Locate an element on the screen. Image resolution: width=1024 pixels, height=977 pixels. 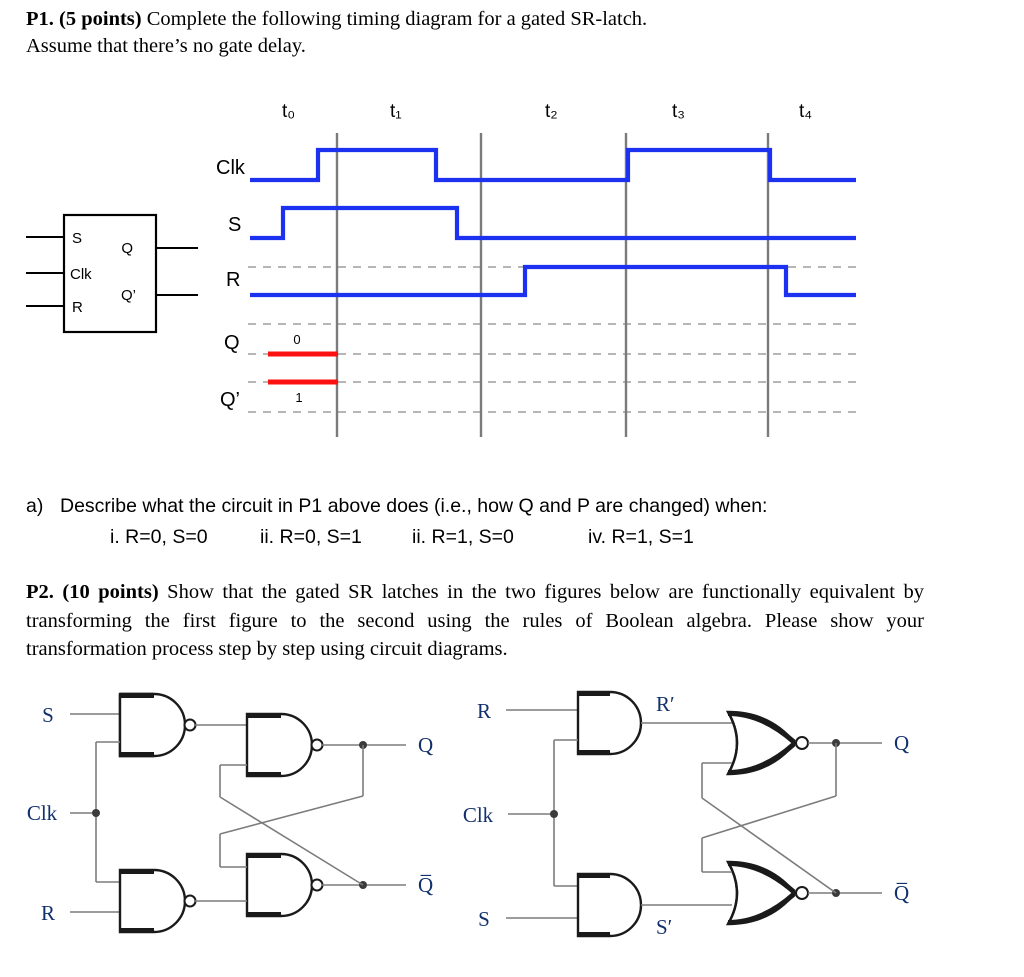
part-a-case-i: i. R=0, S=0 is located at coordinates (159, 537).